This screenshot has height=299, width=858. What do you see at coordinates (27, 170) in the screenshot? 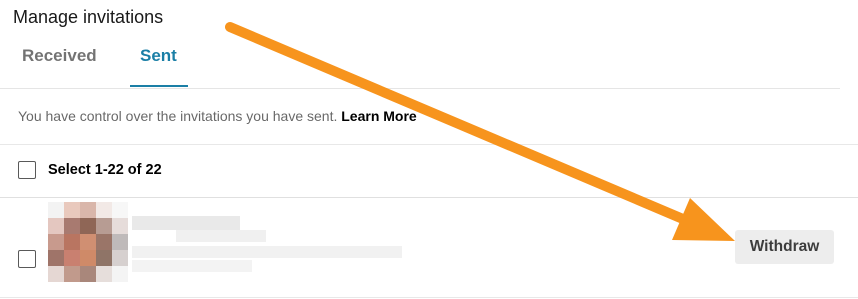
I see `select-all-checkbox` at bounding box center [27, 170].